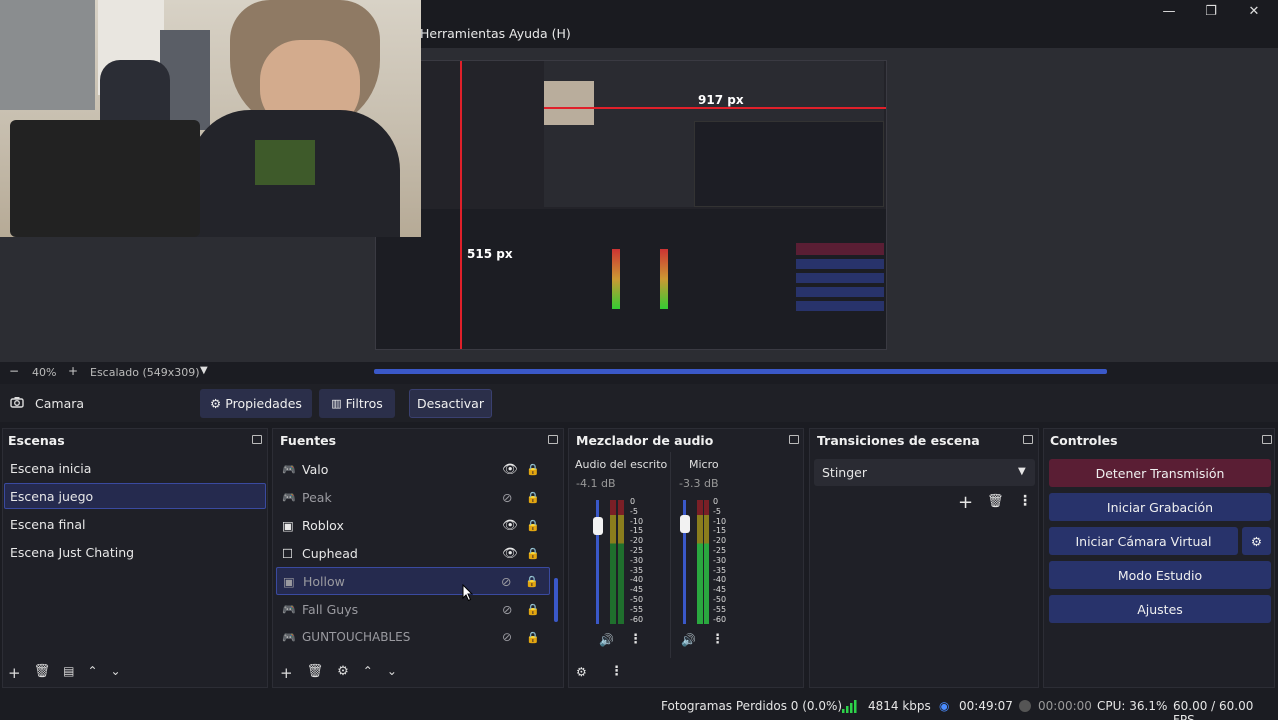  Describe the element at coordinates (72, 552) in the screenshot. I see `scene-label: Escena Just Chating` at that location.